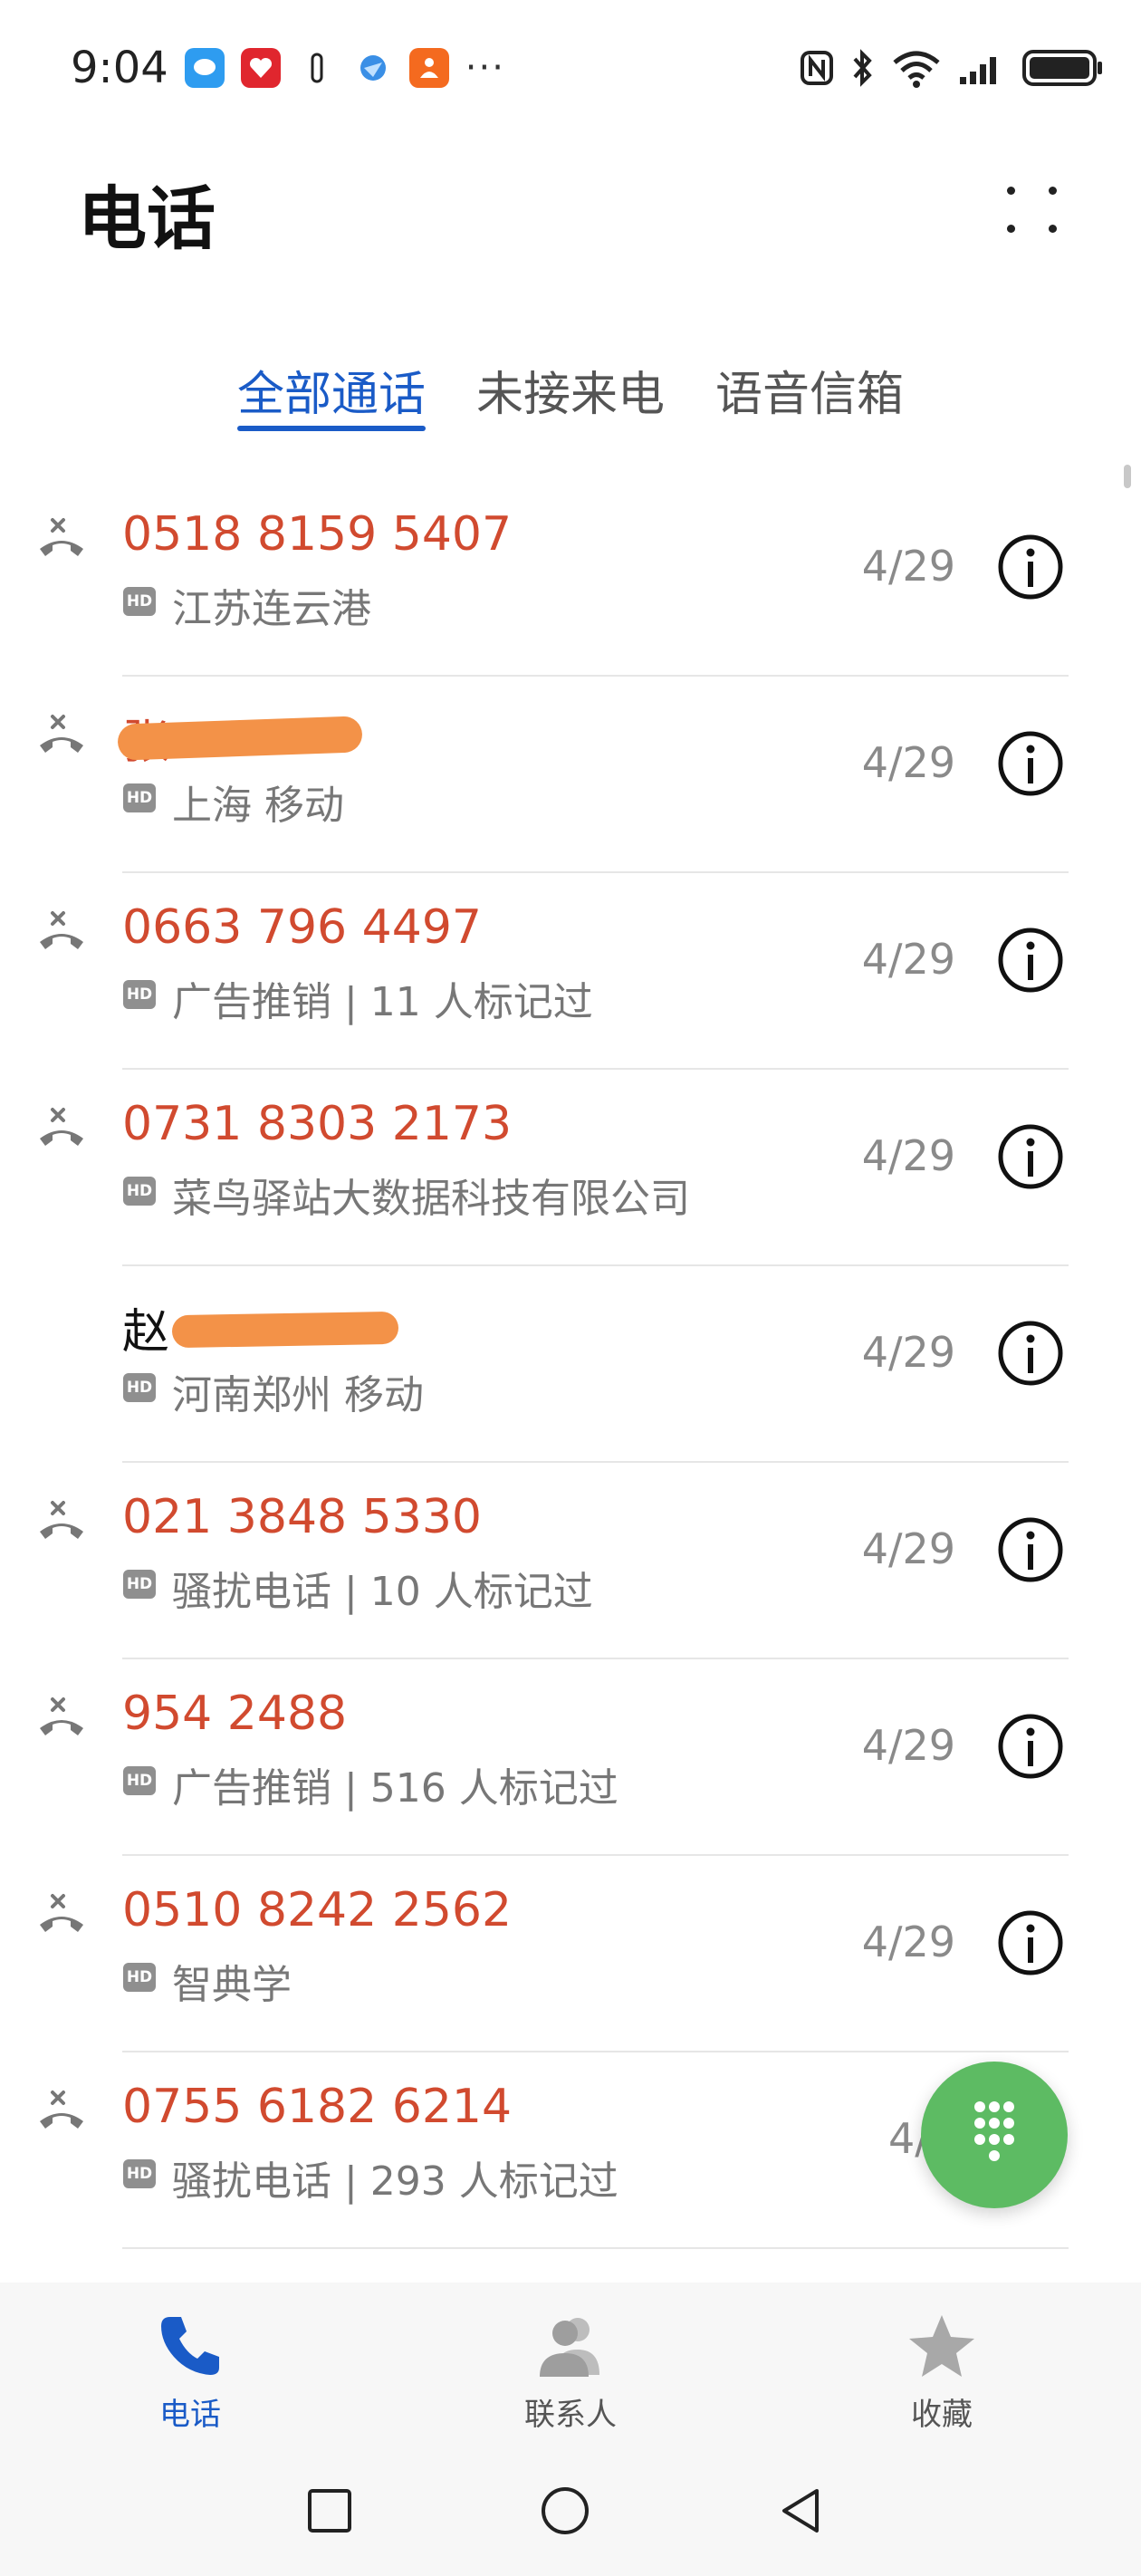 The image size is (1141, 2576). Describe the element at coordinates (190, 2415) in the screenshot. I see `nav-label: 电话` at that location.